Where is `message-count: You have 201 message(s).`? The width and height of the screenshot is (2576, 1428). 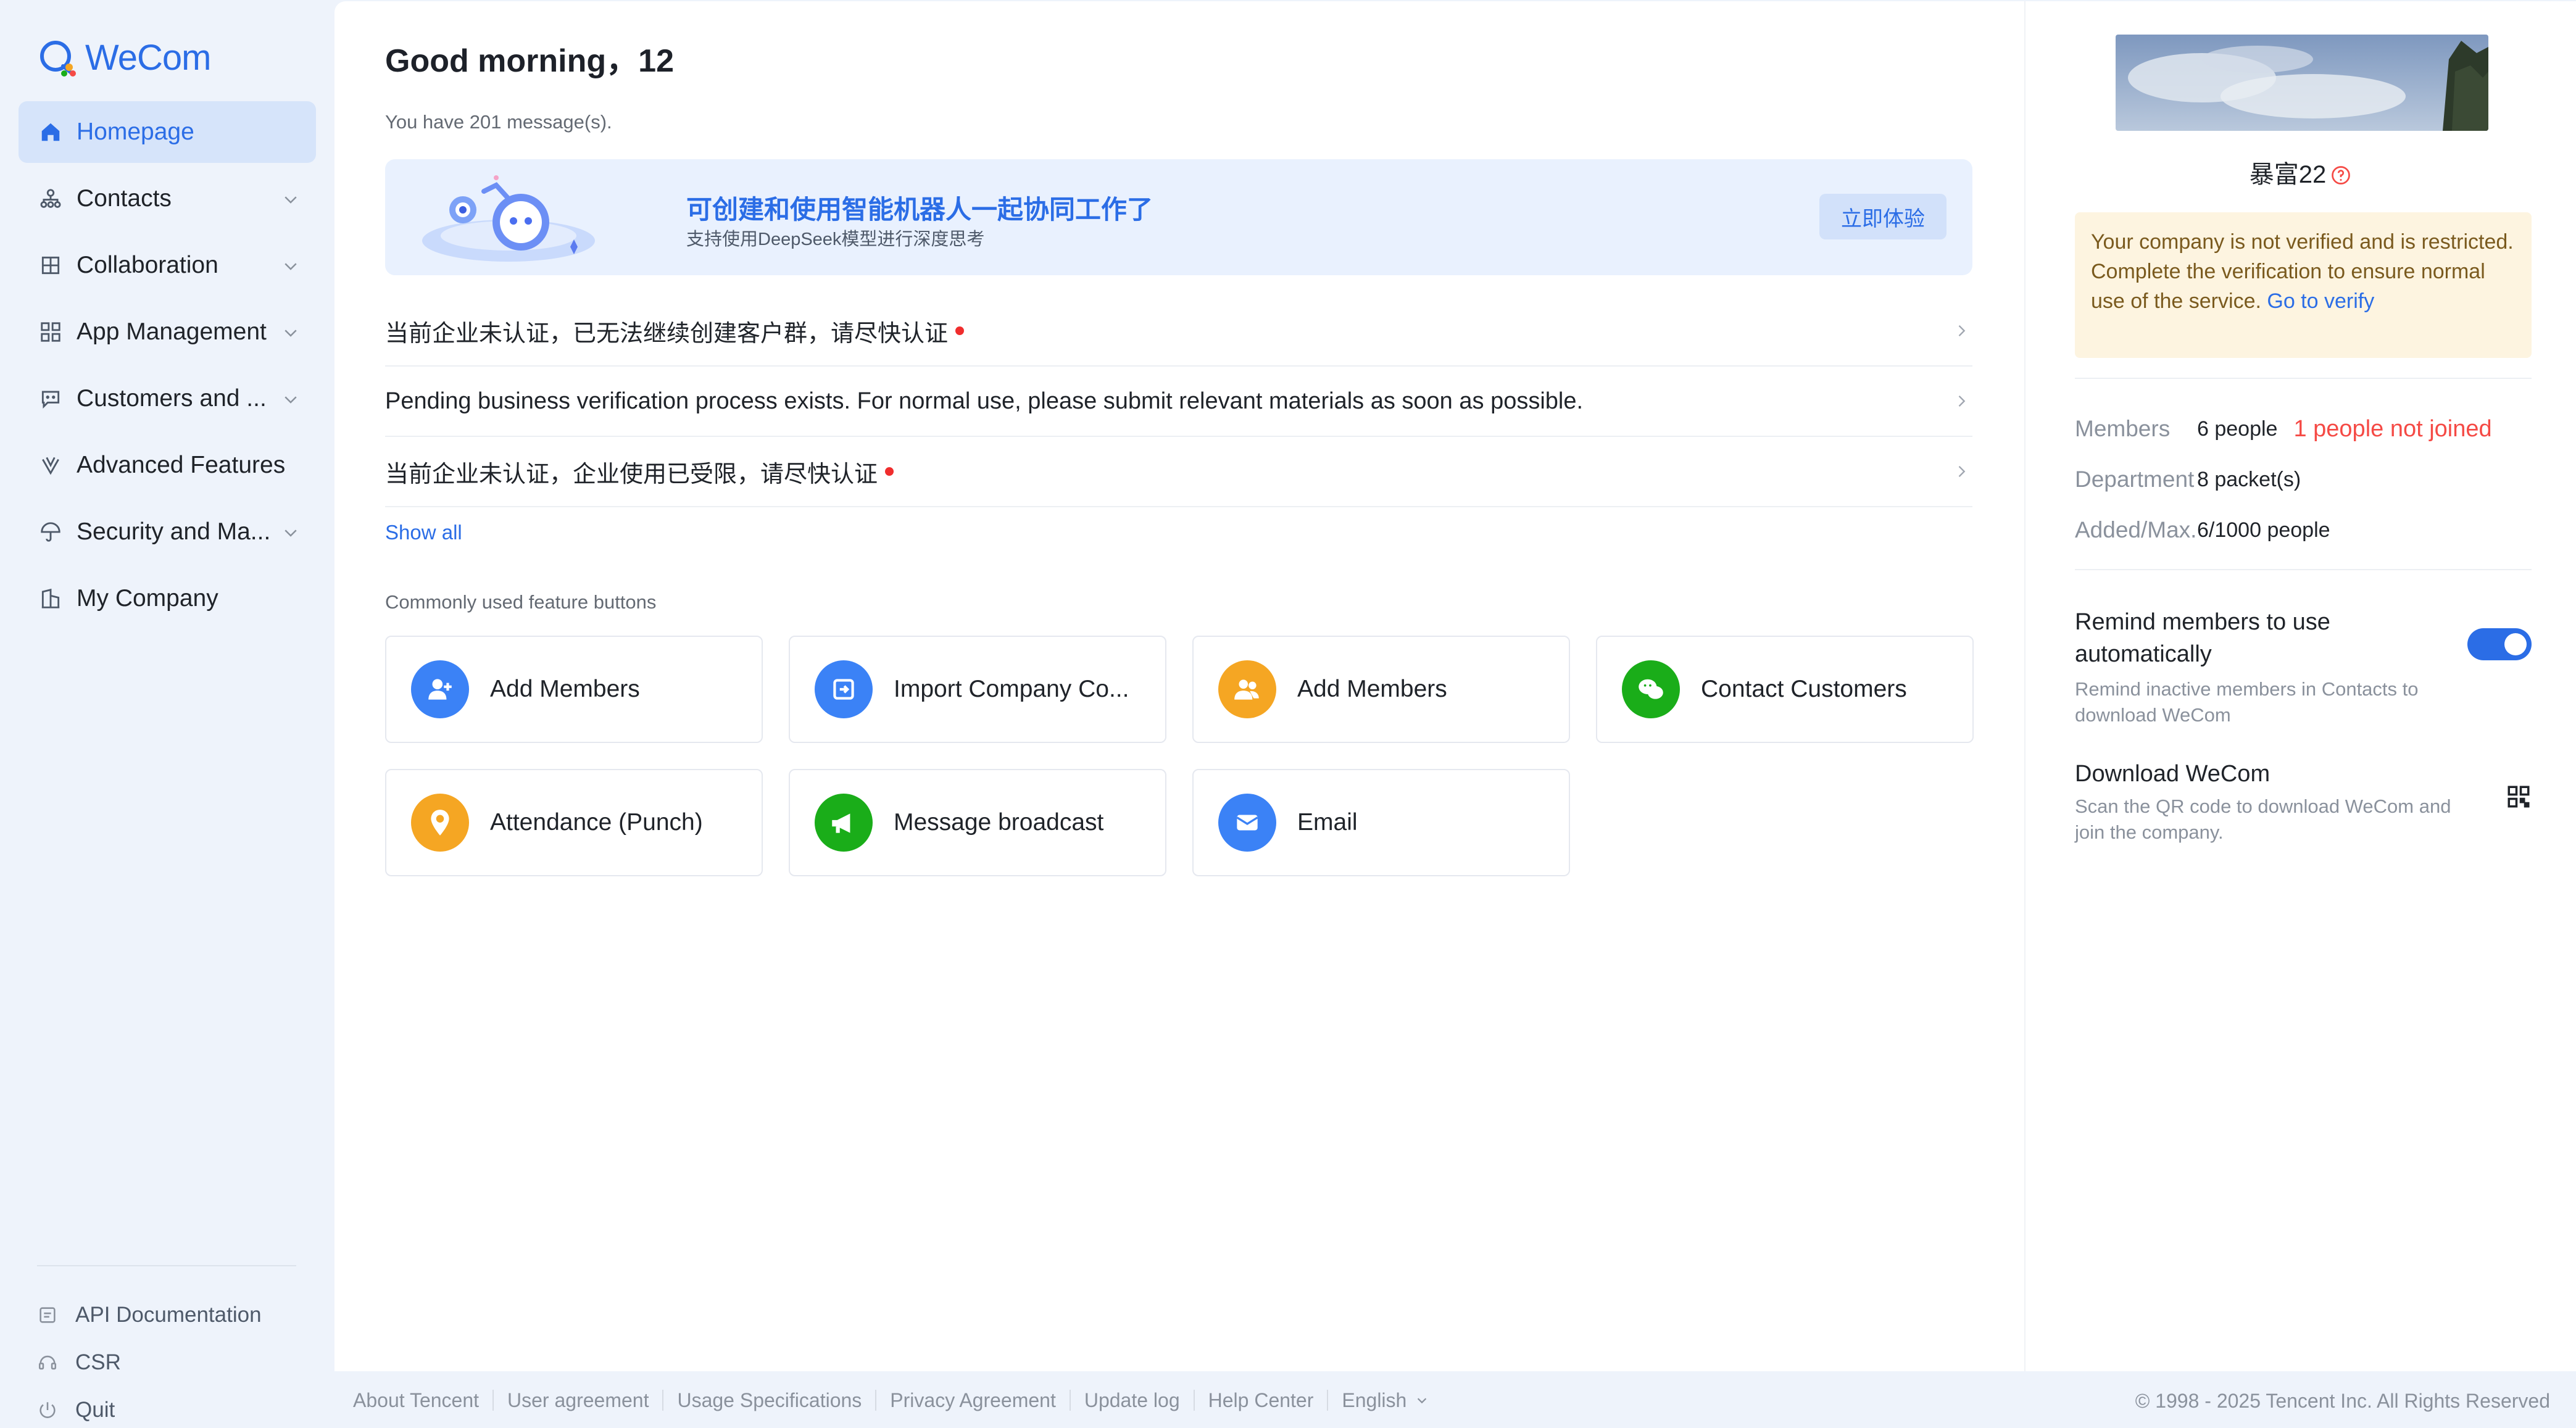
message-count: You have 201 message(s). is located at coordinates (498, 122).